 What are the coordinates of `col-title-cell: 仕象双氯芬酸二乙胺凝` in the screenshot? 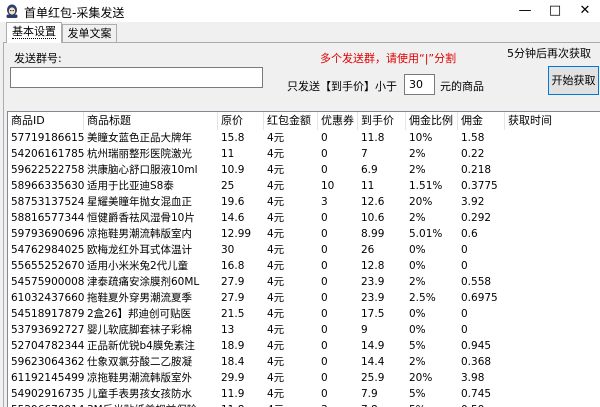 It's located at (139, 362).